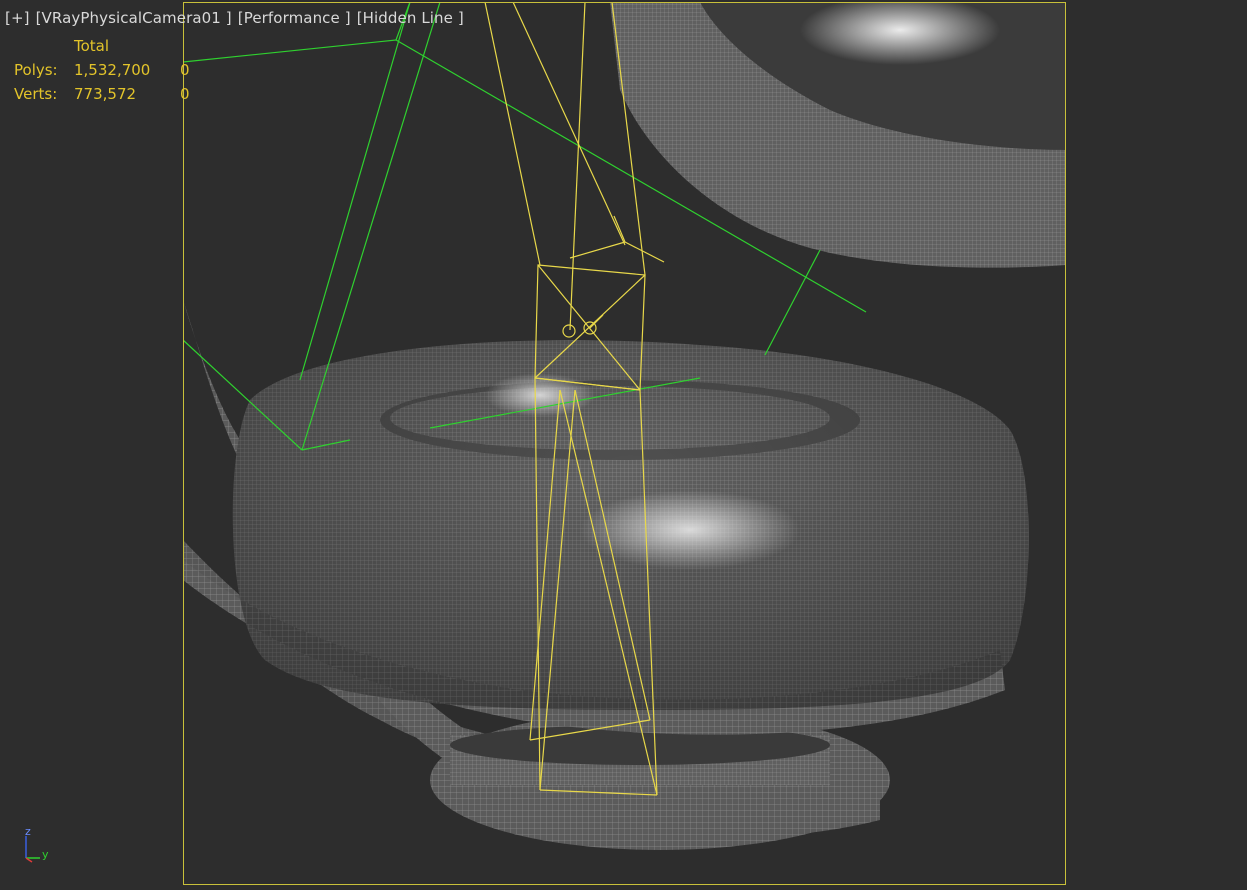  I want to click on stats-label: Polys:, so click(36, 70).